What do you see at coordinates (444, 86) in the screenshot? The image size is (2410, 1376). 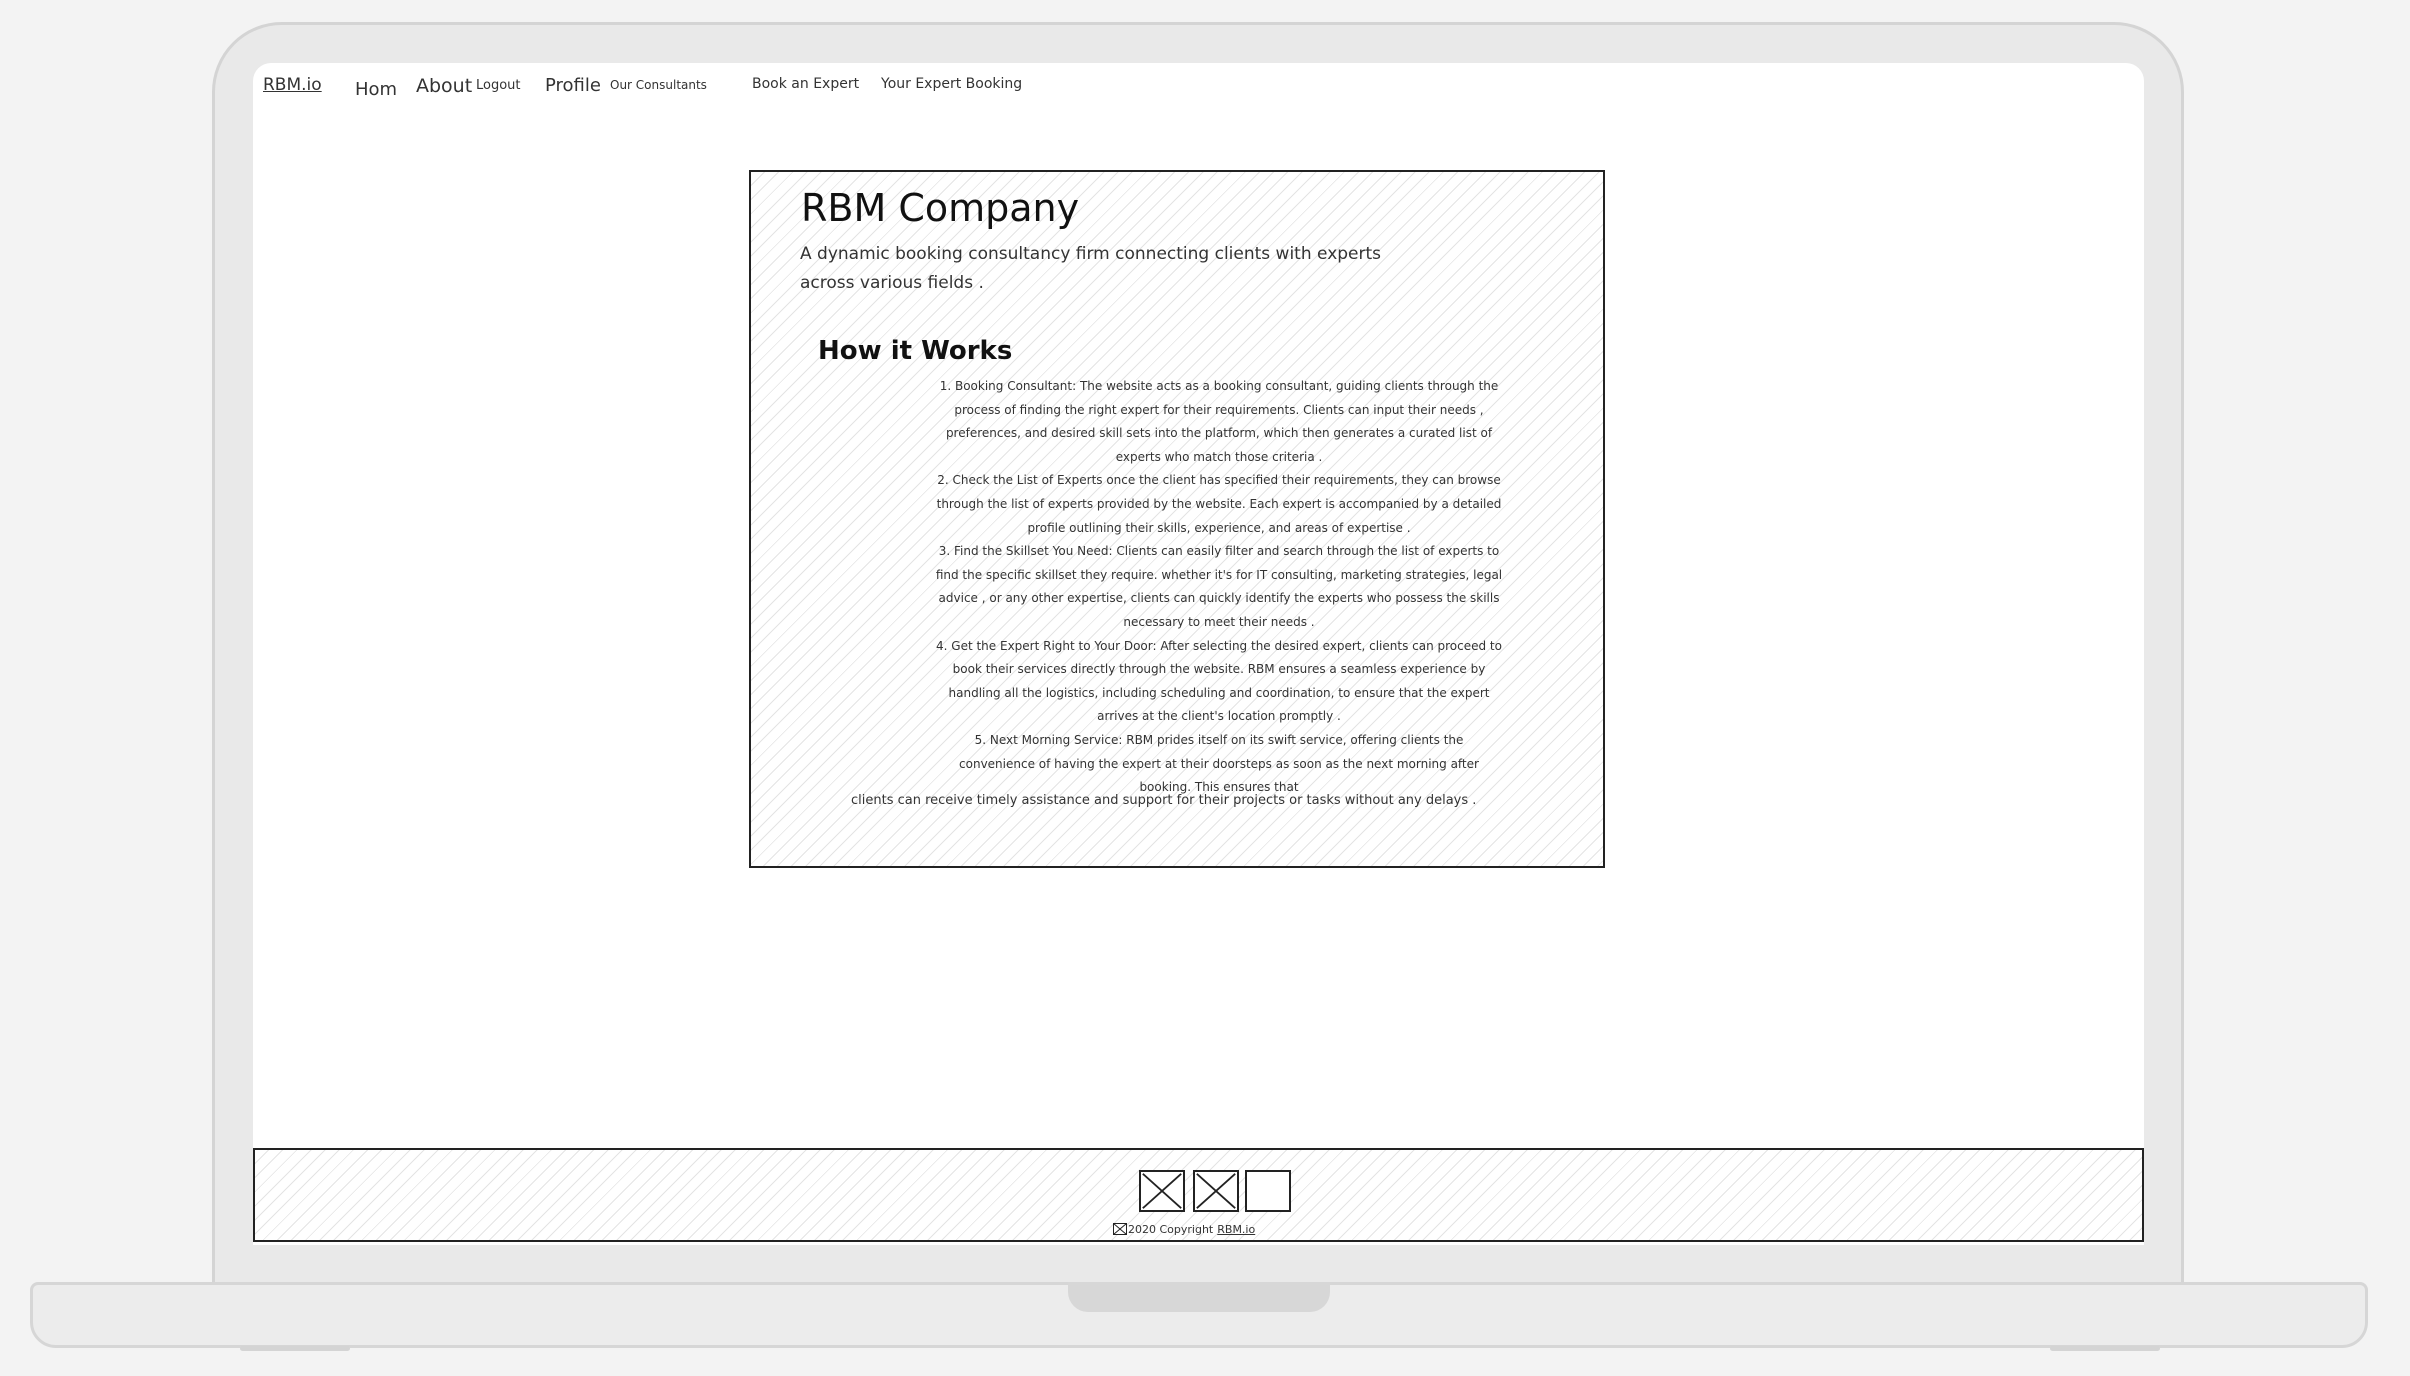 I see `nav-about-link: About` at bounding box center [444, 86].